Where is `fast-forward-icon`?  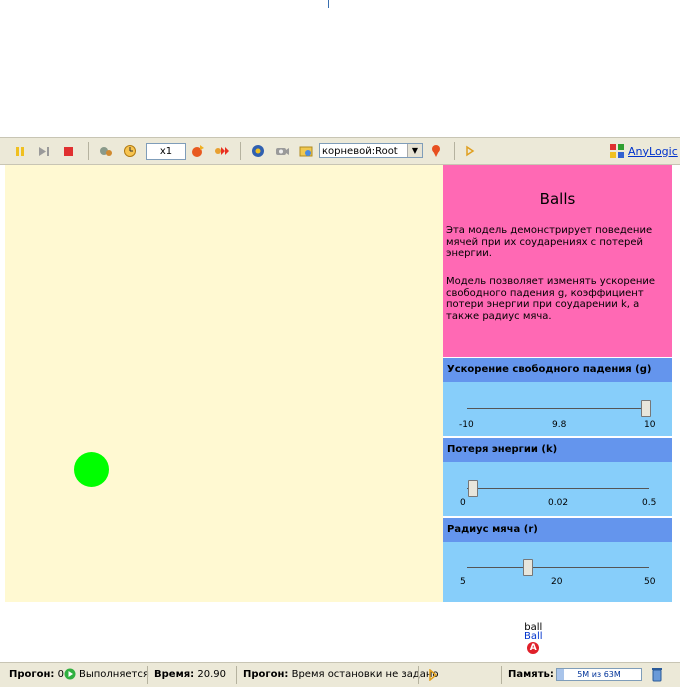 fast-forward-icon is located at coordinates (222, 151).